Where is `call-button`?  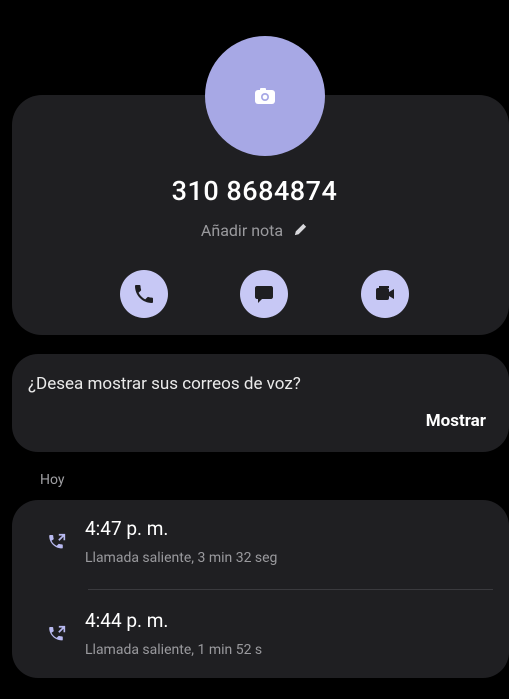 call-button is located at coordinates (144, 294).